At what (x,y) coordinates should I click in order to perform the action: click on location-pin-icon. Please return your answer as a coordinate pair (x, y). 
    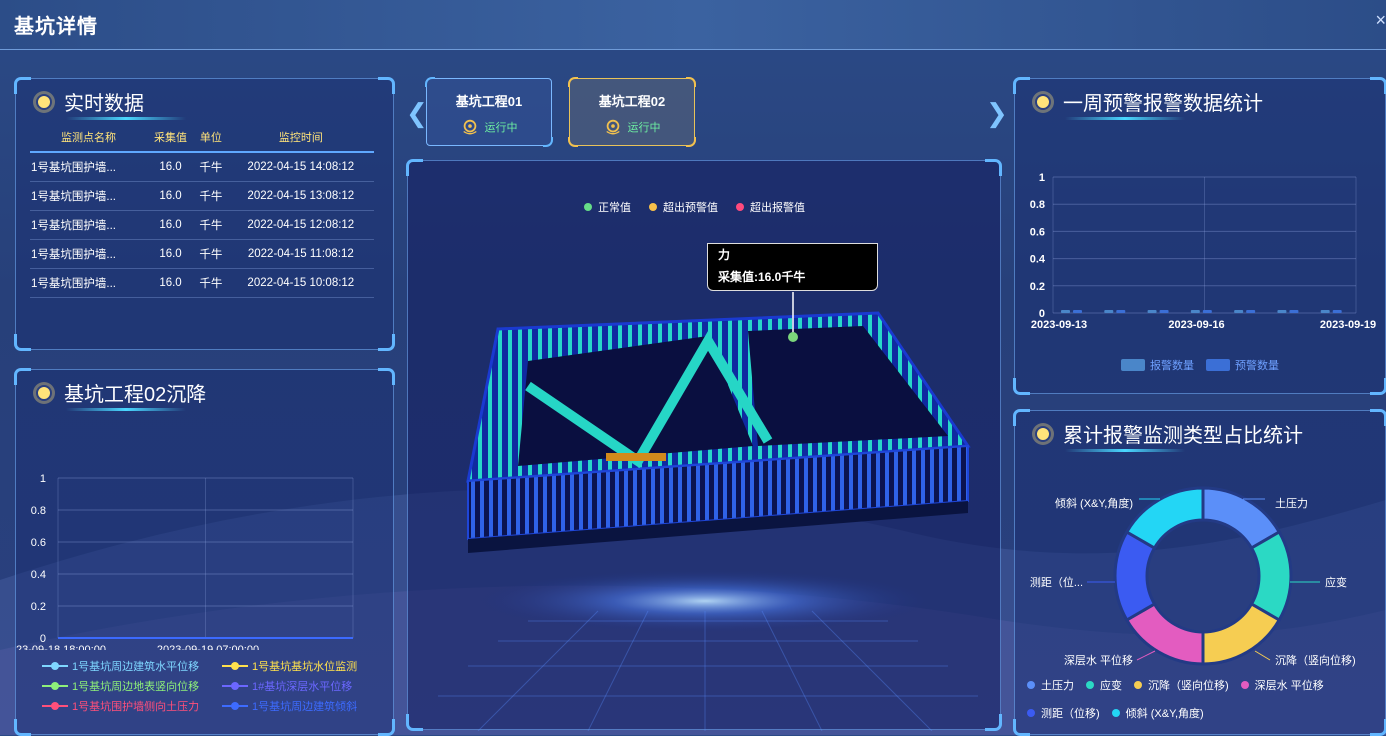
    Looking at the image, I should click on (612, 127).